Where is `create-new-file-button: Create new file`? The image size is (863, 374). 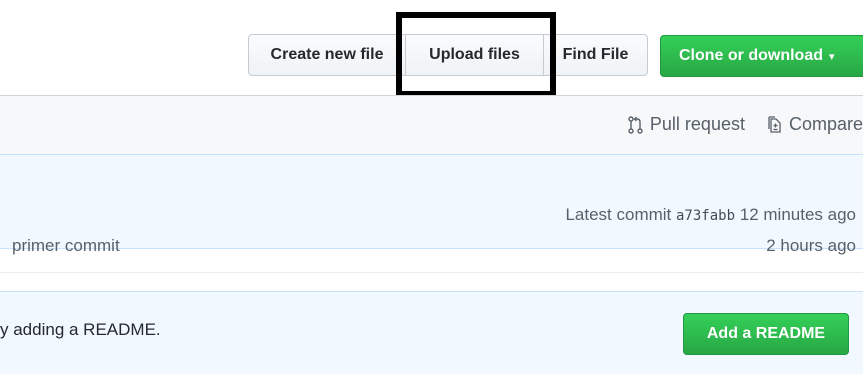
create-new-file-button: Create new file is located at coordinates (327, 55).